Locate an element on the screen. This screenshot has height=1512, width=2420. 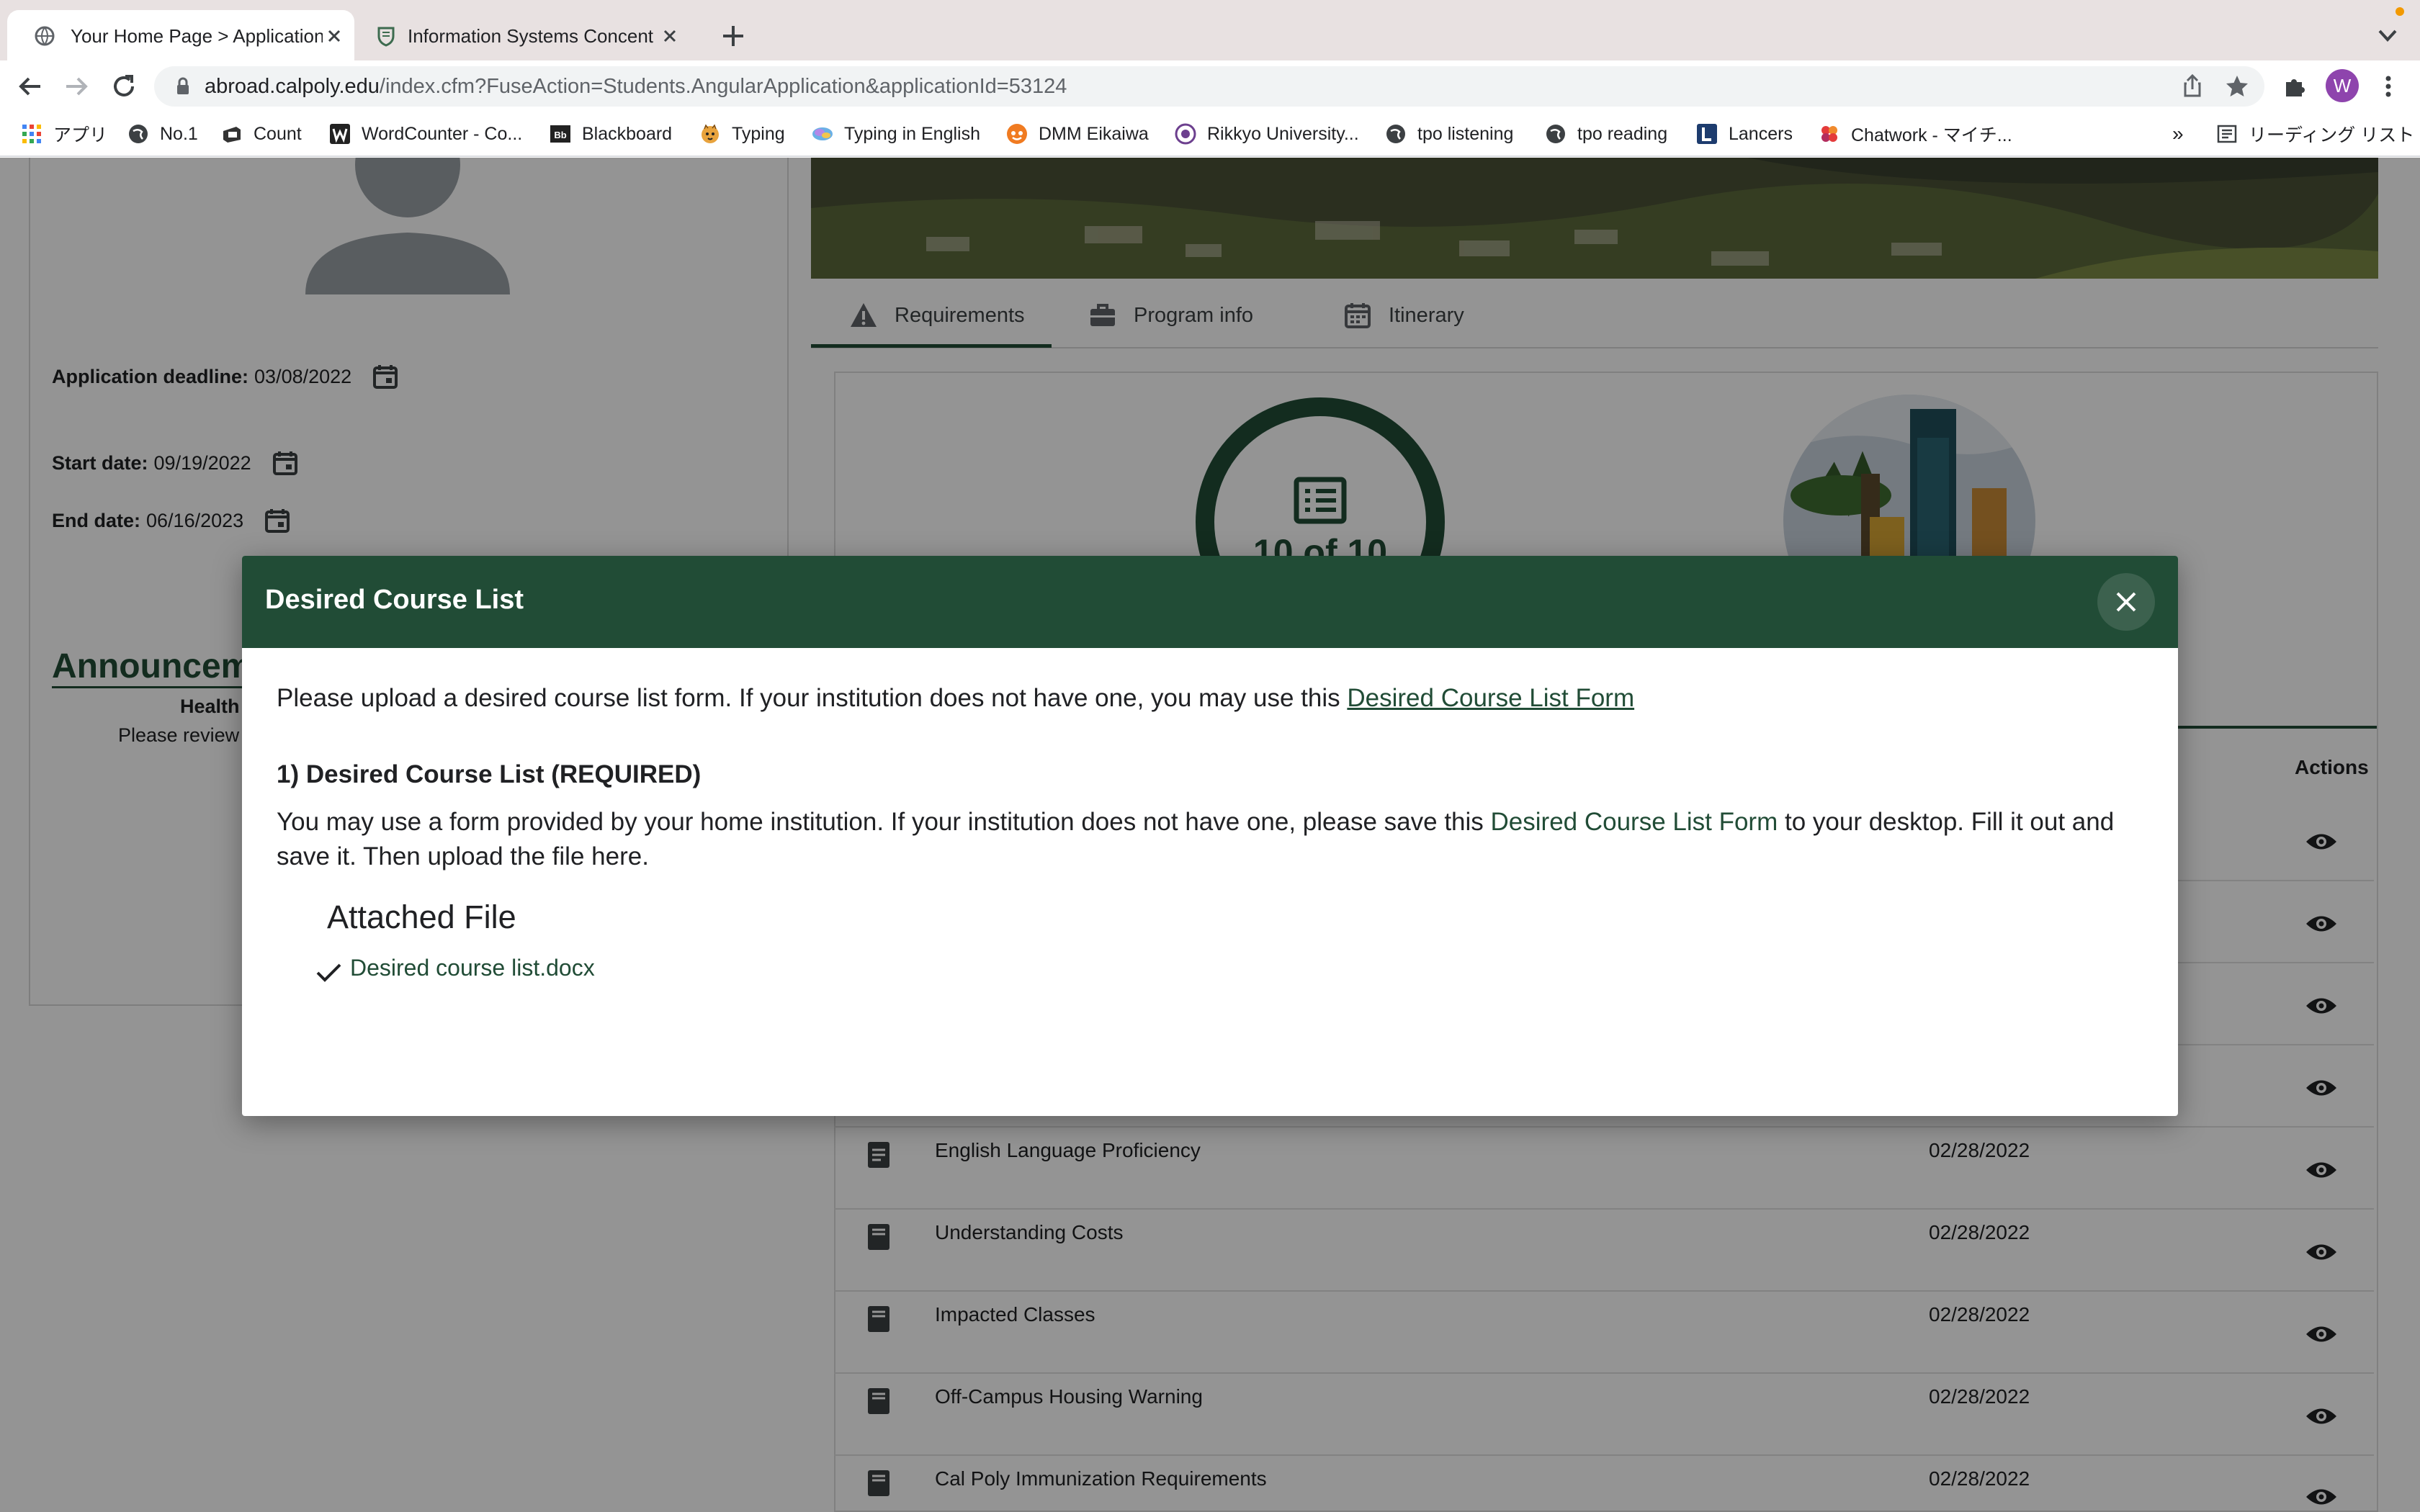
bookmark-label: Lancers is located at coordinates (1761, 133).